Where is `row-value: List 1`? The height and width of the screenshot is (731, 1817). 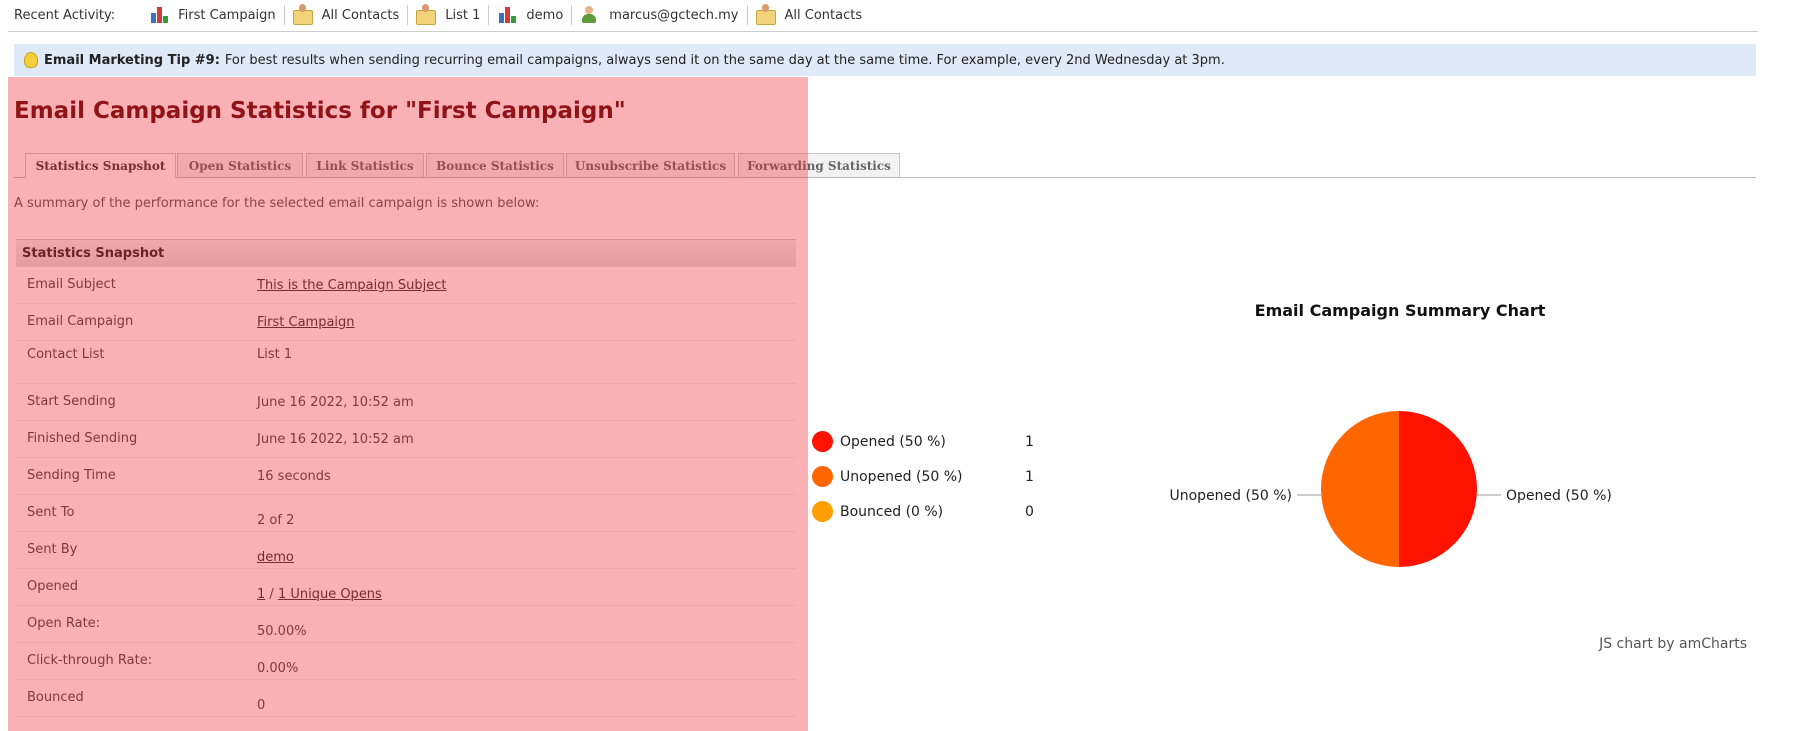 row-value: List 1 is located at coordinates (275, 354).